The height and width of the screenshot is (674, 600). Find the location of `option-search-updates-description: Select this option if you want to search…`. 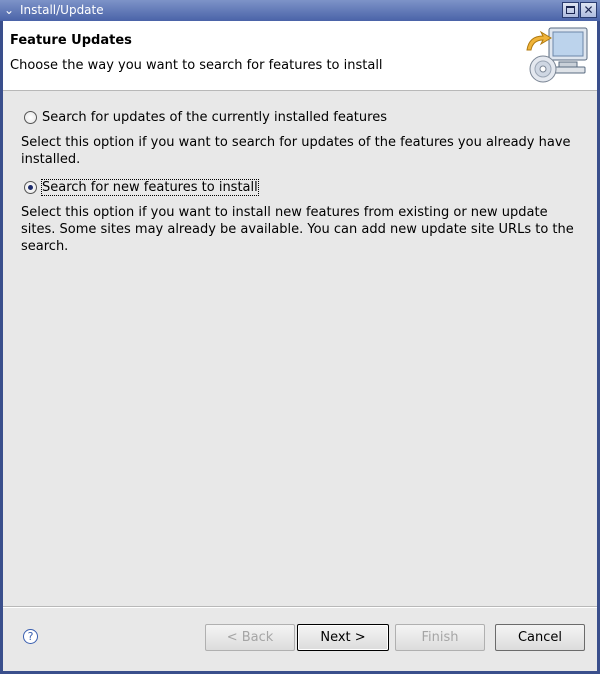

option-search-updates-description: Select this option if you want to search… is located at coordinates (296, 151).